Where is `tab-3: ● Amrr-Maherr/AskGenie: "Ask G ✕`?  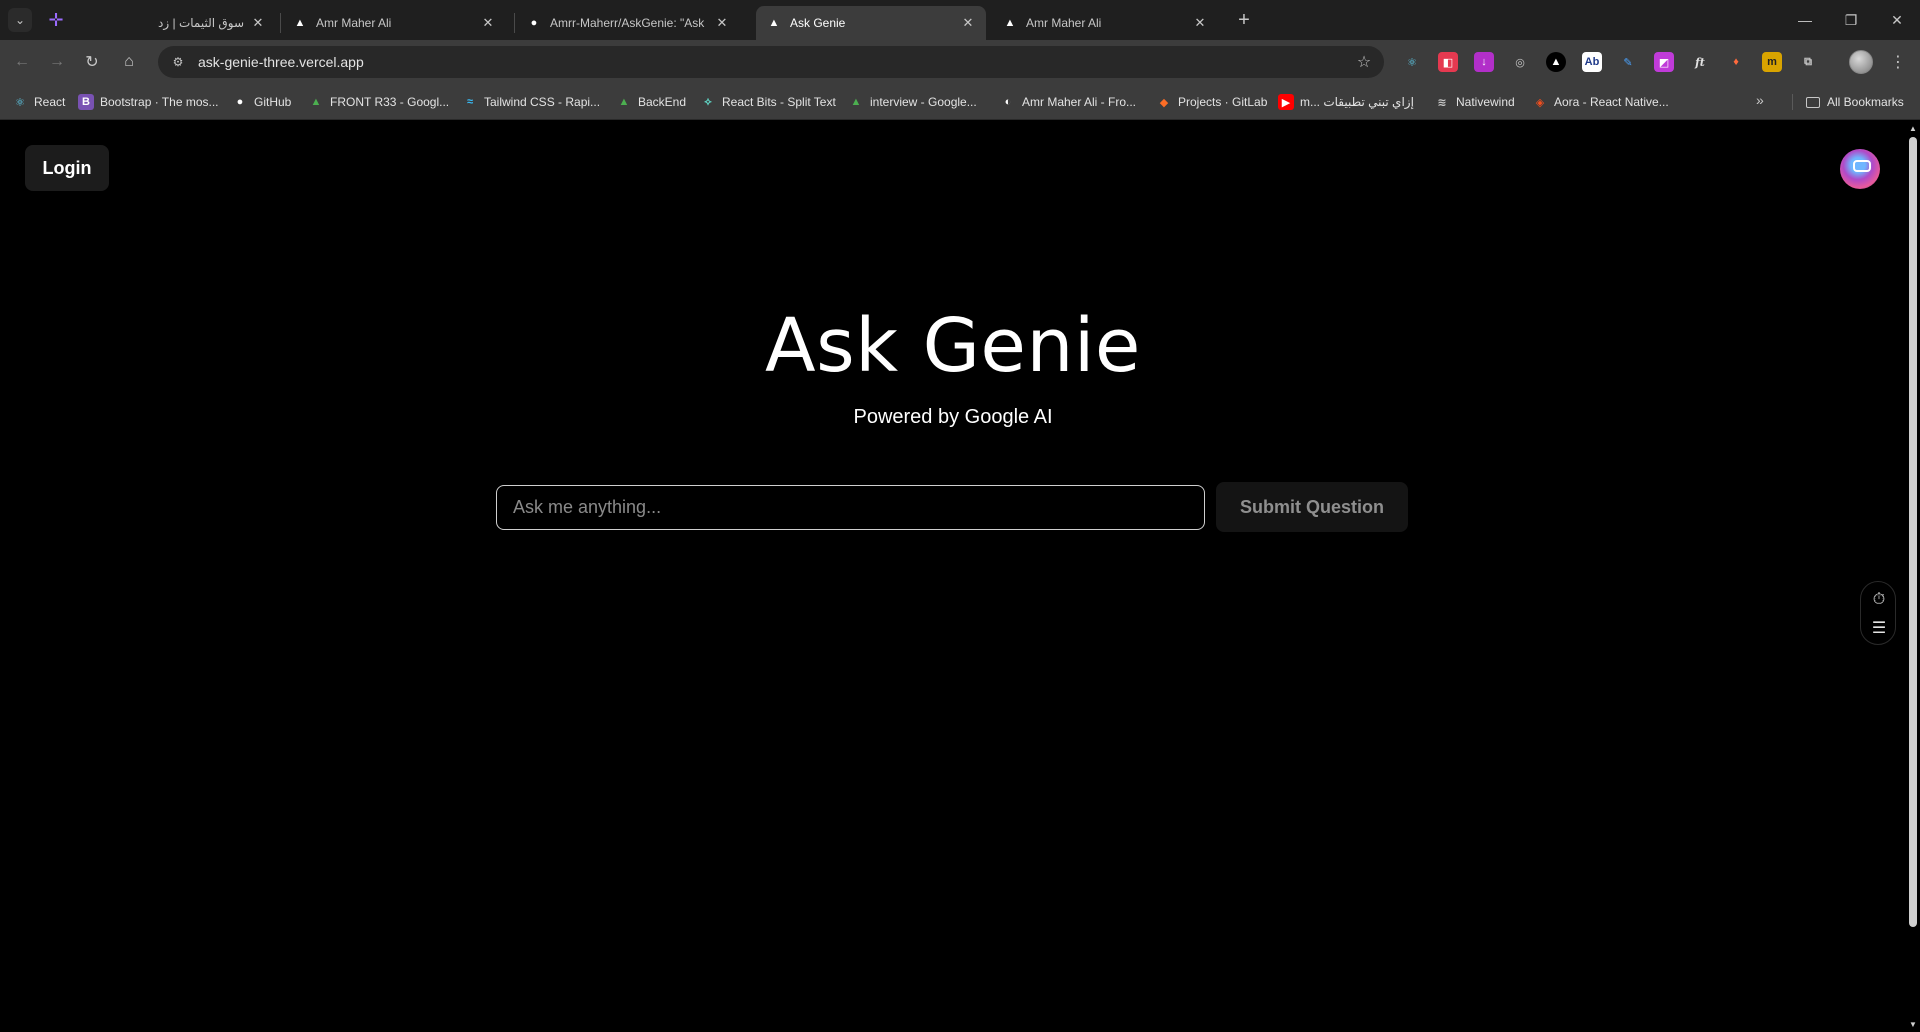 tab-3: ● Amrr-Maherr/AskGenie: "Ask G ✕ is located at coordinates (628, 23).